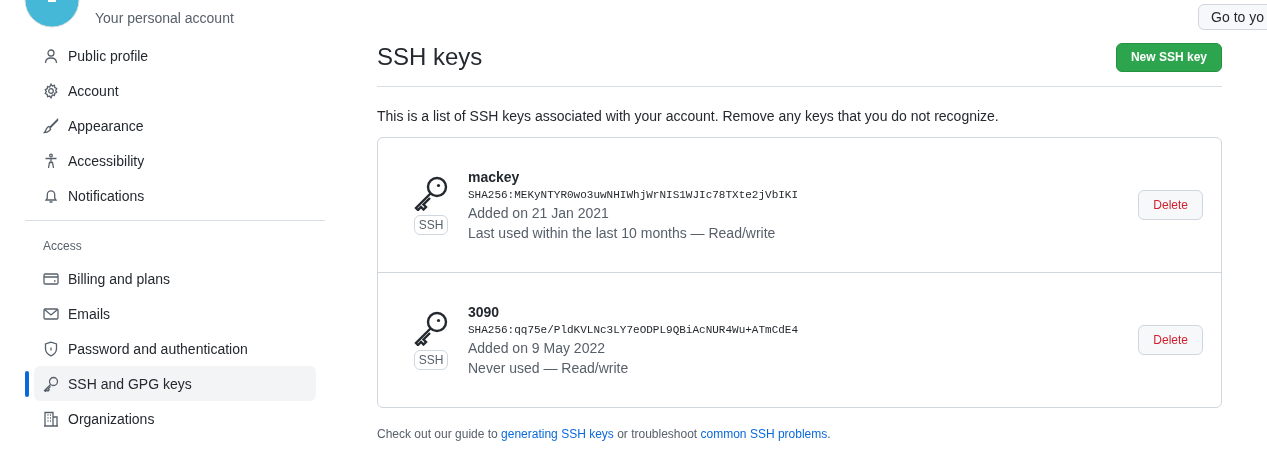 The height and width of the screenshot is (465, 1267). I want to click on sidebar-item: Account, so click(175, 90).